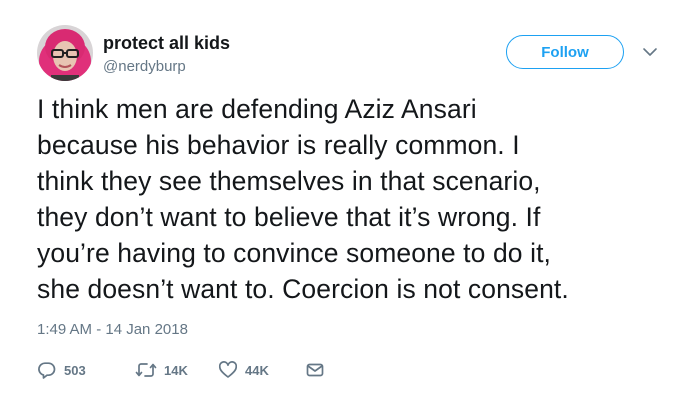 The width and height of the screenshot is (700, 408). Describe the element at coordinates (61, 370) in the screenshot. I see `reply-button: 503` at that location.